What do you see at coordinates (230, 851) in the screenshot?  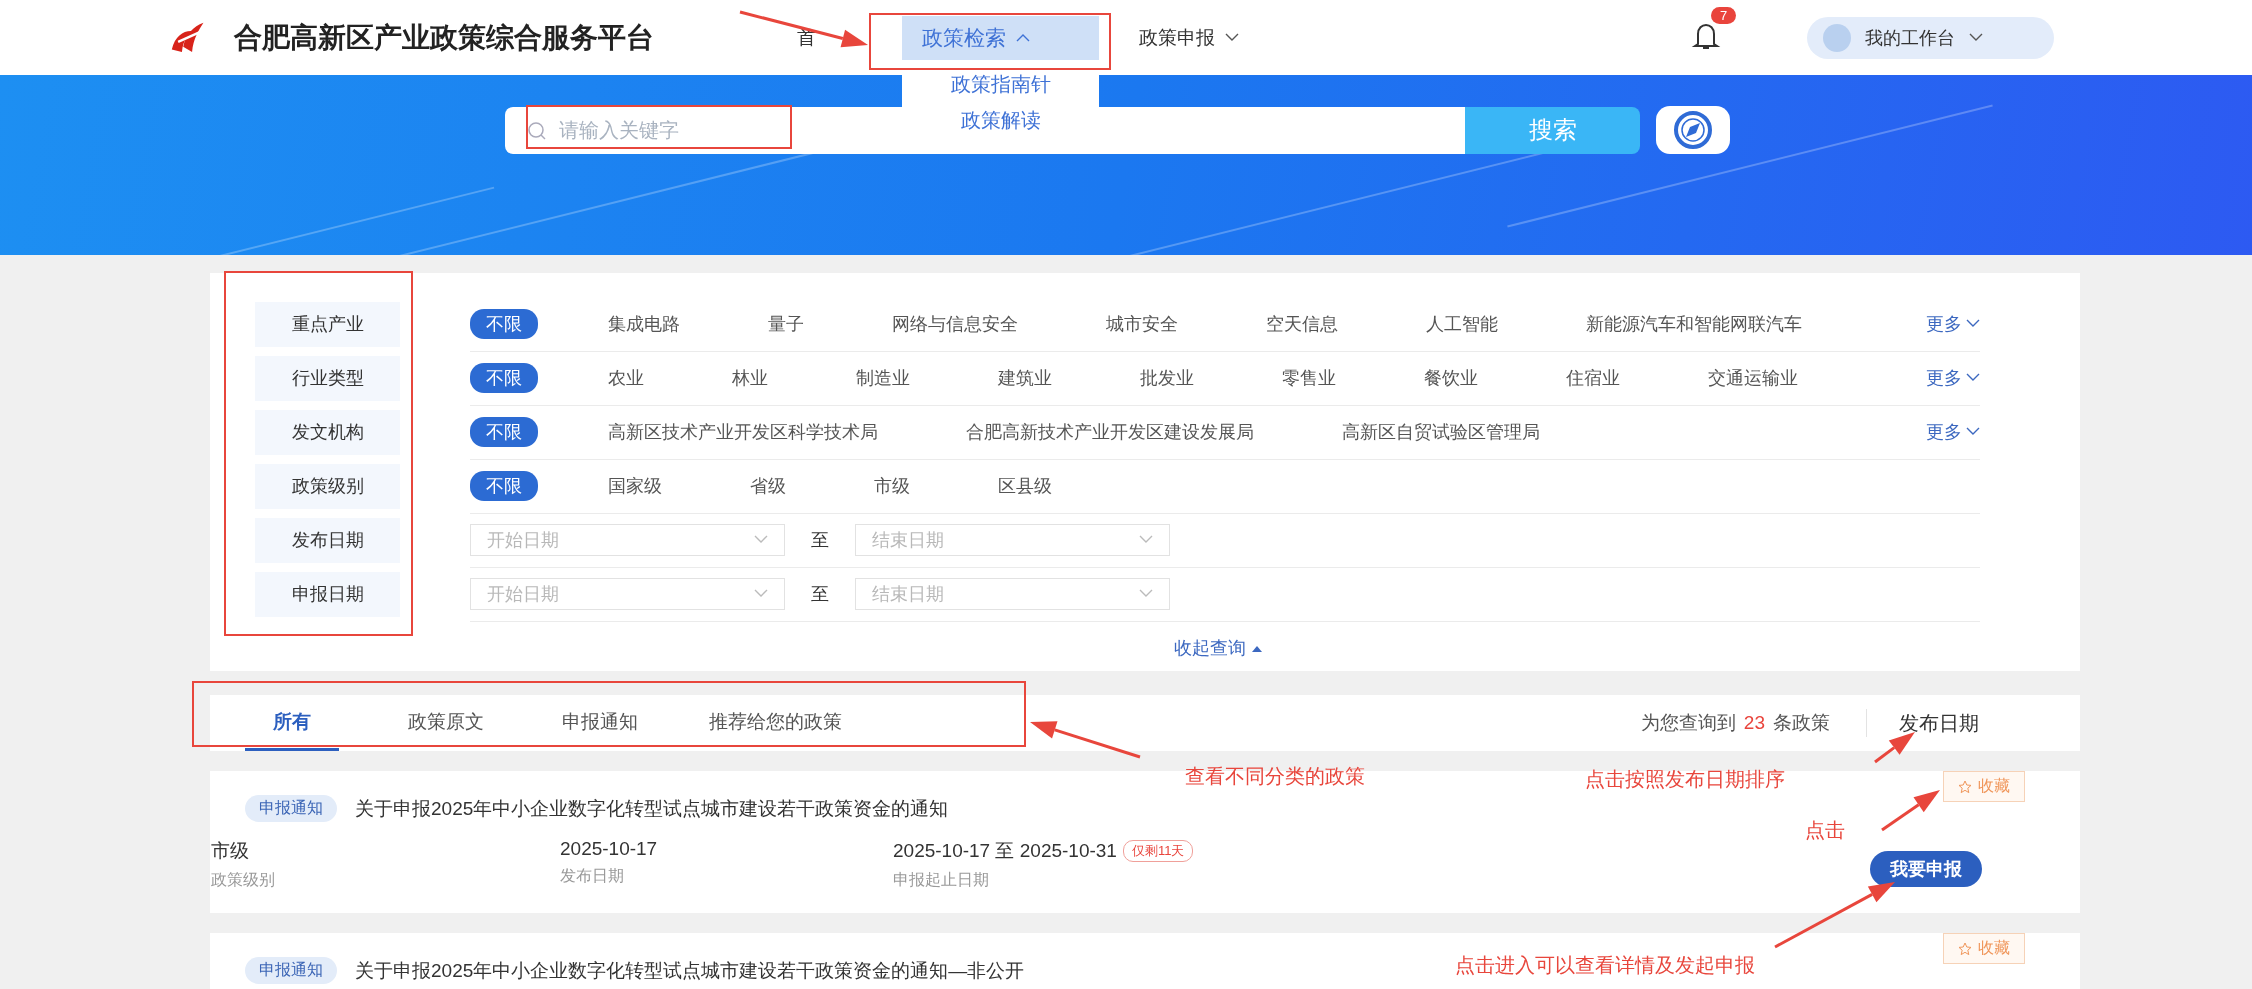 I see `field-value: 市级` at bounding box center [230, 851].